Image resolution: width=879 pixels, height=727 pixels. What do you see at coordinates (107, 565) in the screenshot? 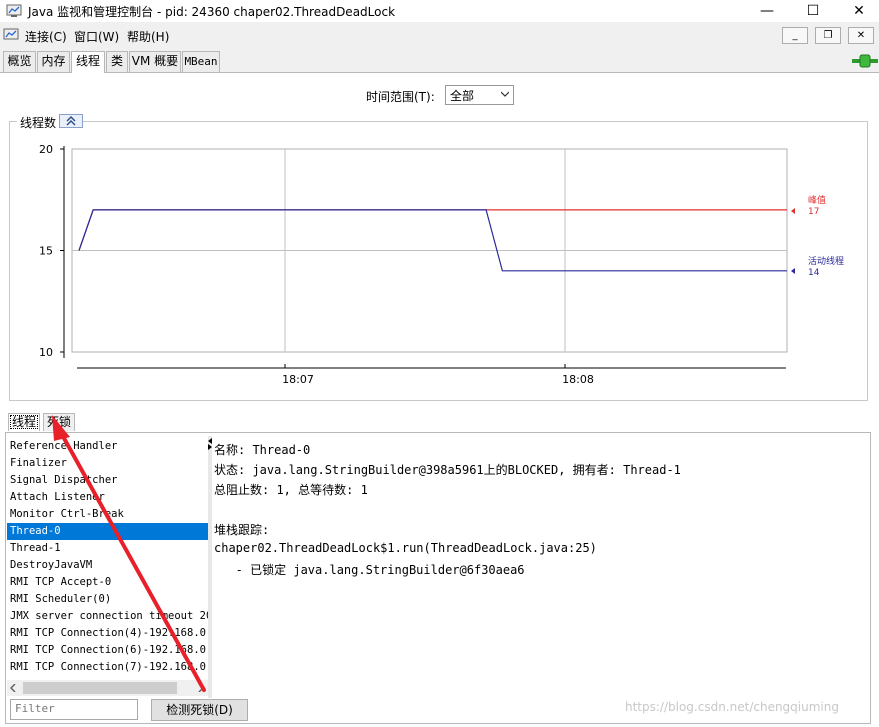
I see `thread-list-item: DestroyJavaVM` at bounding box center [107, 565].